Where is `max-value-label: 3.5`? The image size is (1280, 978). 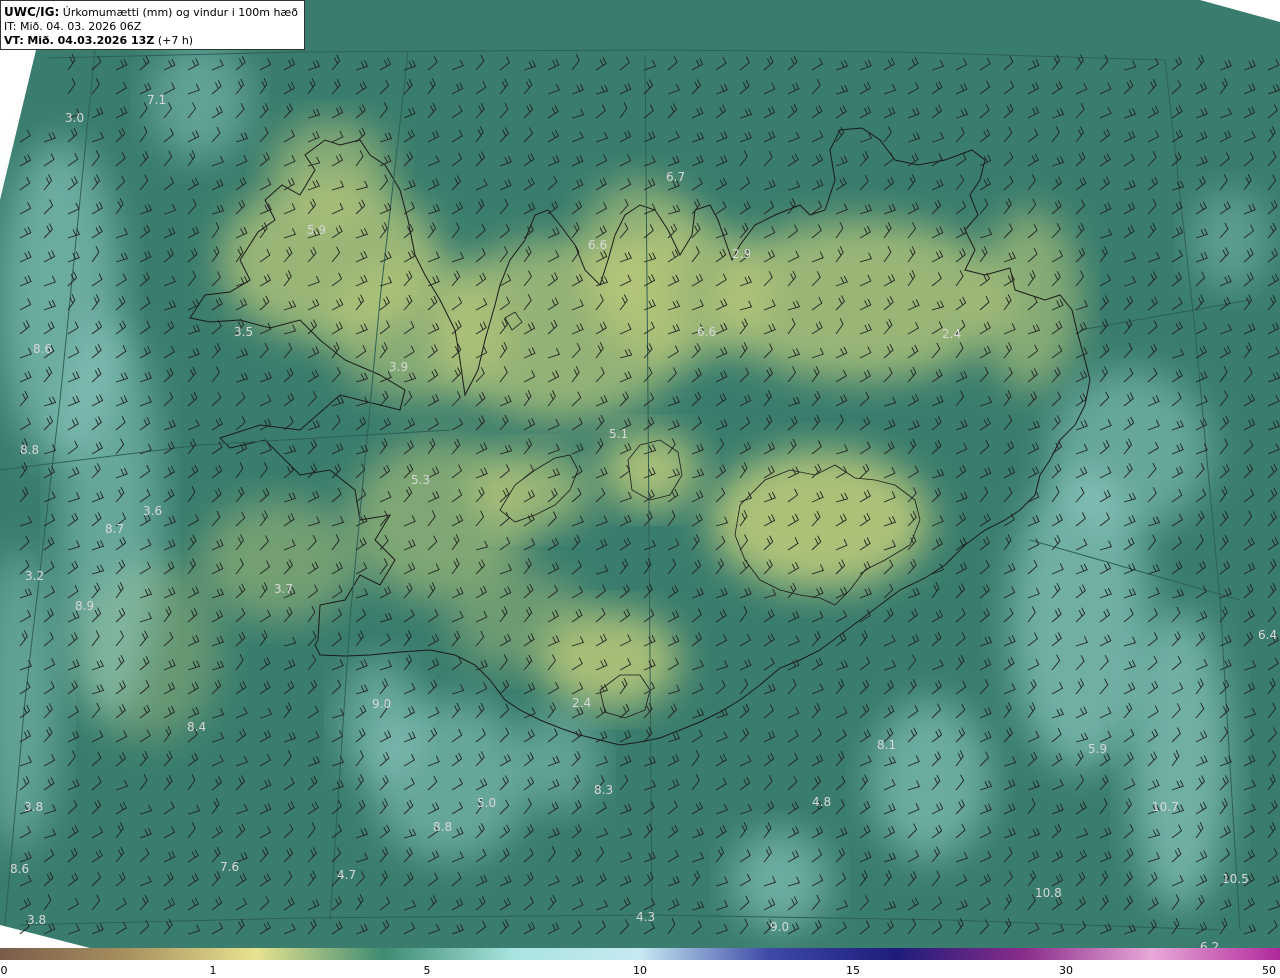
max-value-label: 3.5 is located at coordinates (243, 332).